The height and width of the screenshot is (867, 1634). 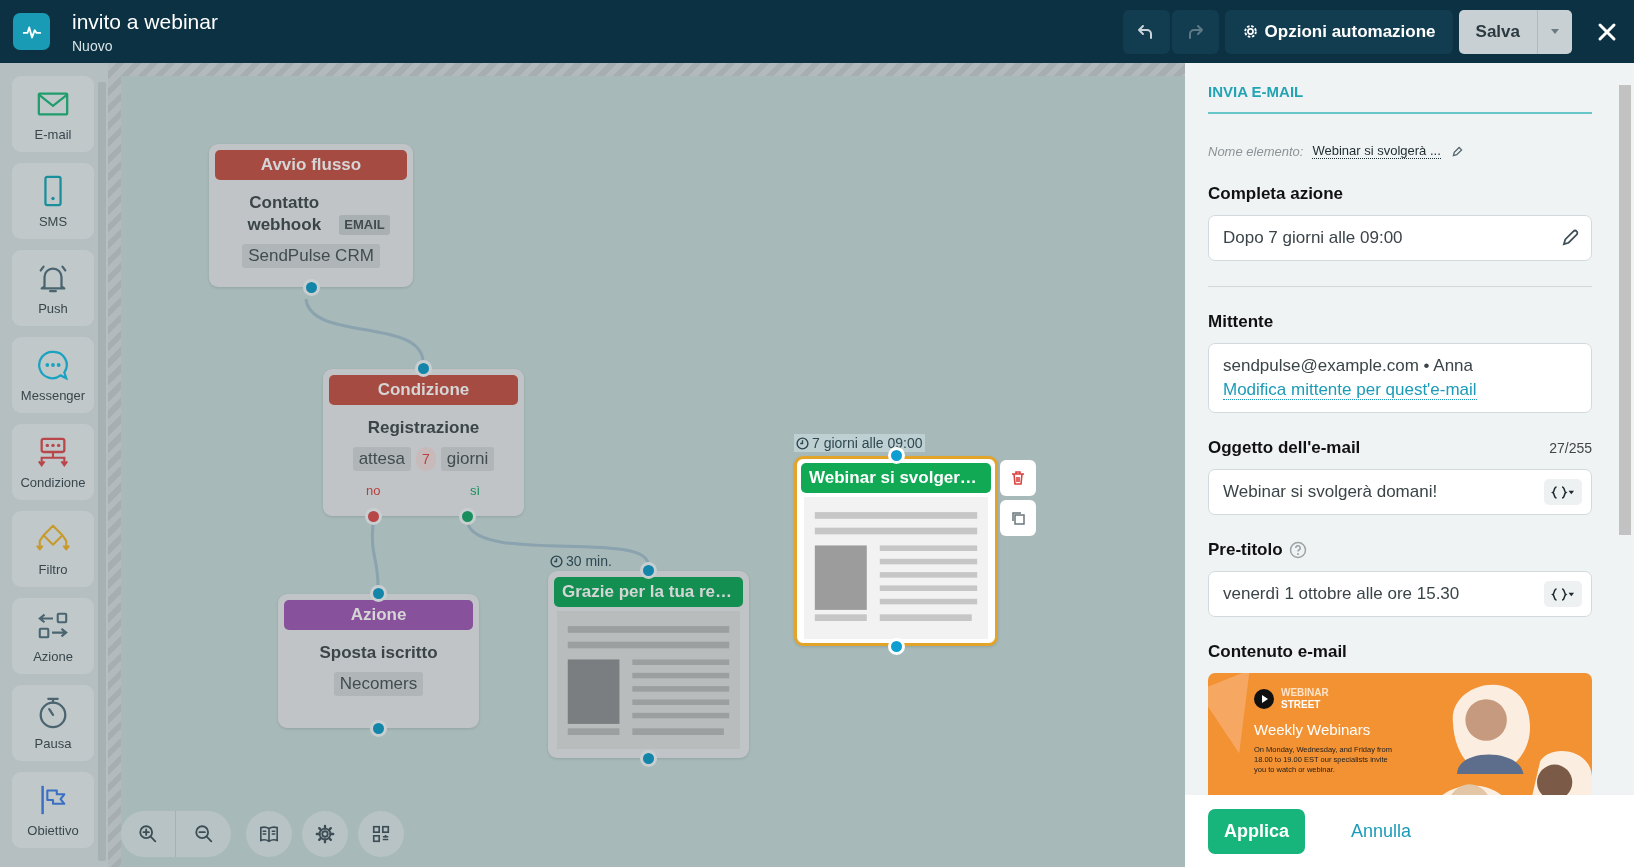 I want to click on settings-button, so click(x=325, y=834).